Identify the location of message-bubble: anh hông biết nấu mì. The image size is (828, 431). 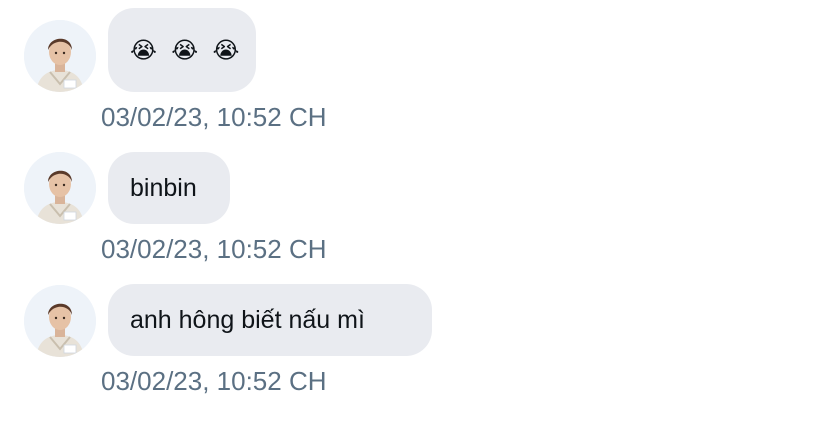
(270, 320).